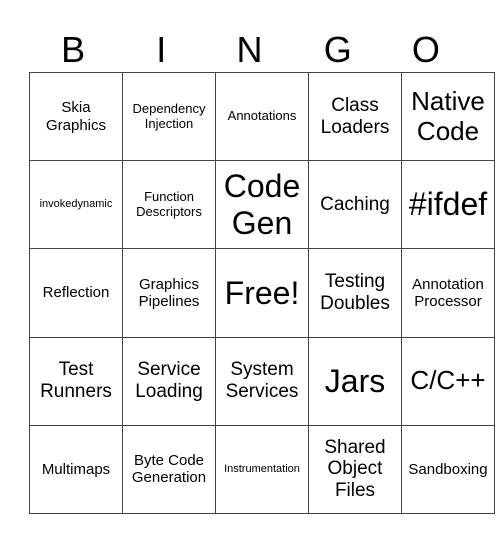 This screenshot has height=544, width=500. Describe the element at coordinates (76, 116) in the screenshot. I see `bingo-cell: Skia Graphics` at that location.